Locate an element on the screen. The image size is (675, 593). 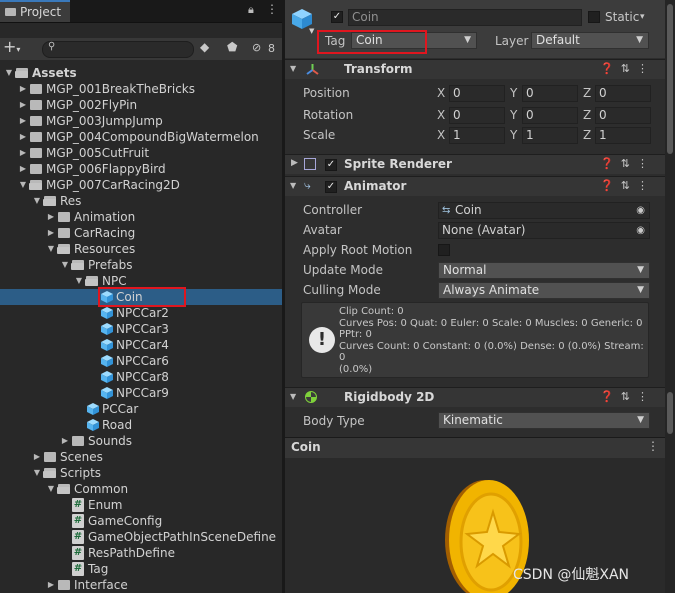
rotation-z-field: 0 is located at coordinates (623, 115).